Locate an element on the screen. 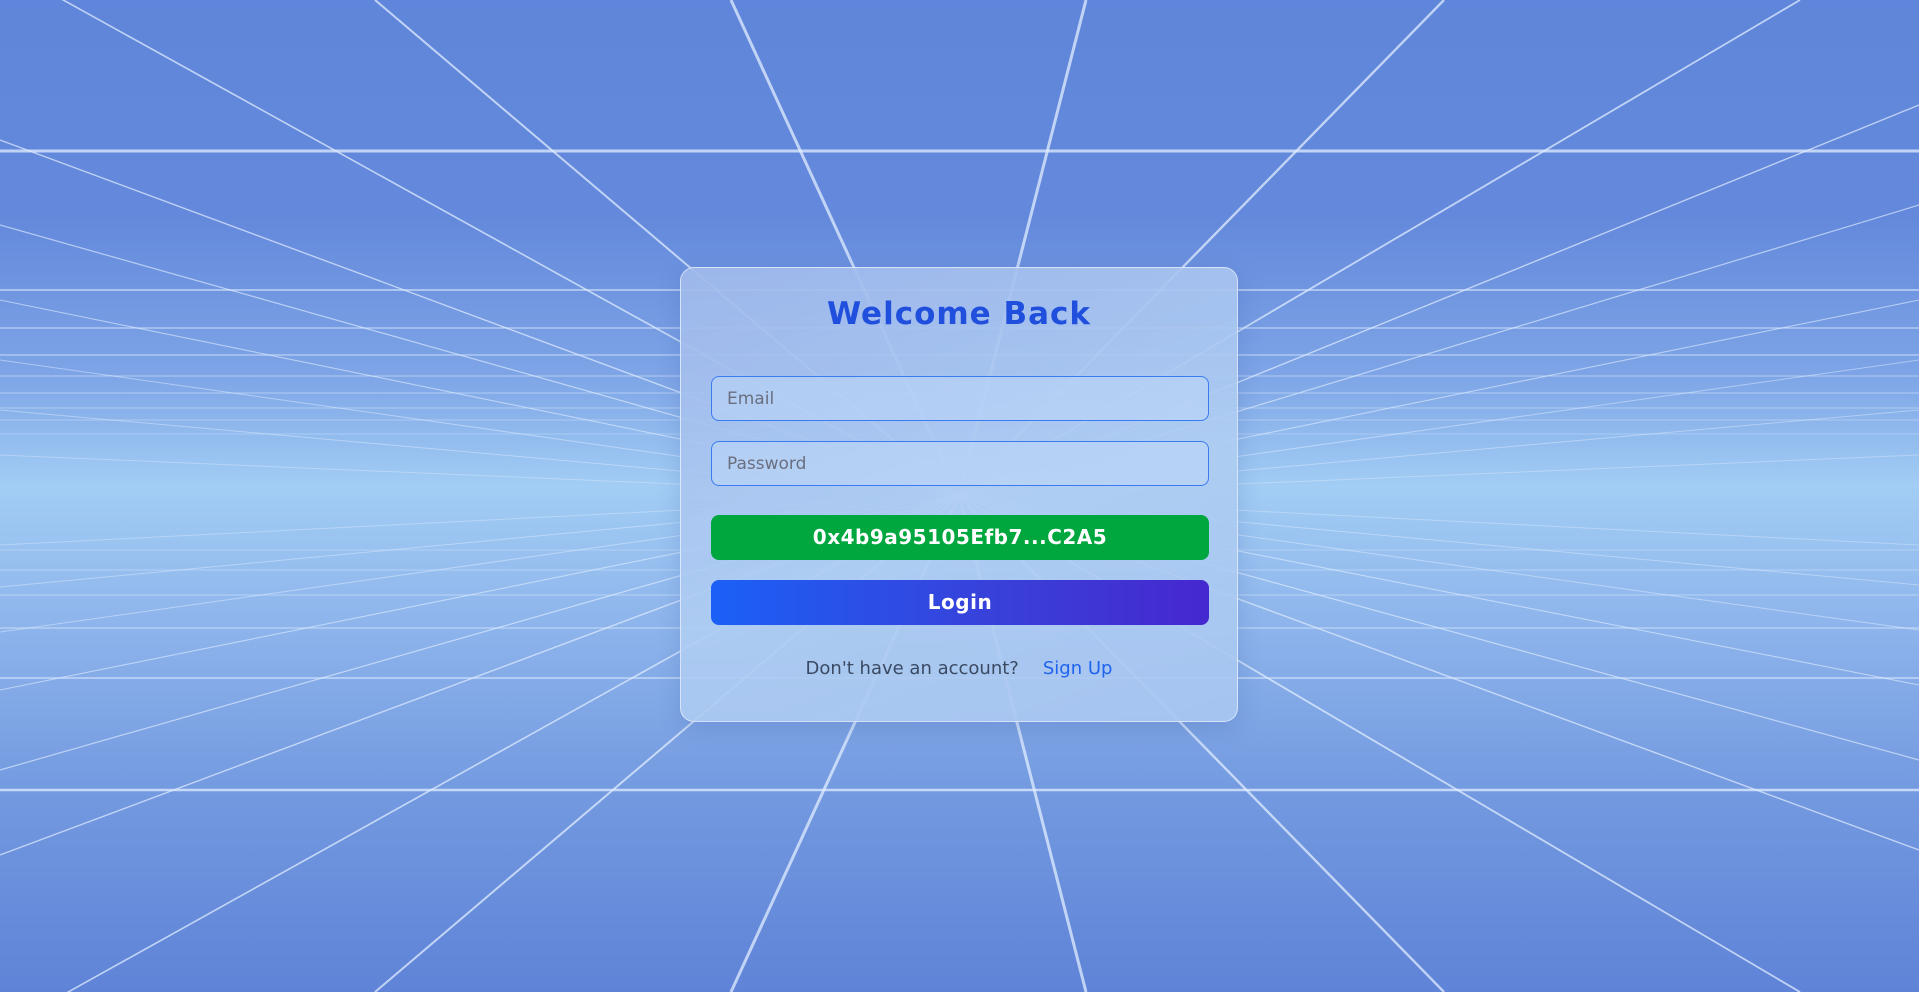 The width and height of the screenshot is (1919, 992). page-title: Welcome Back is located at coordinates (959, 314).